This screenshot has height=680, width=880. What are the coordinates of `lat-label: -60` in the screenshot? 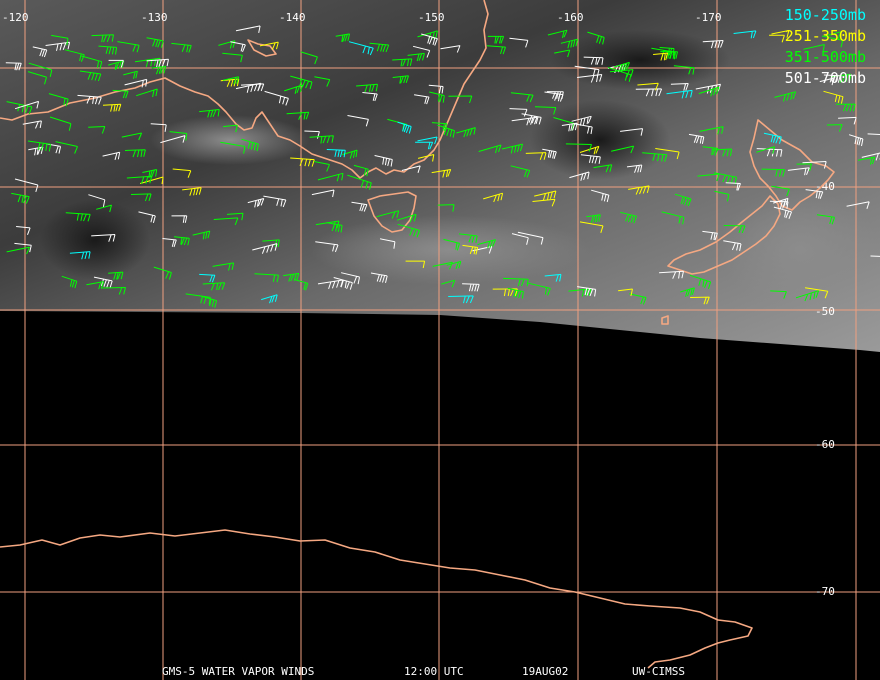 It's located at (825, 444).